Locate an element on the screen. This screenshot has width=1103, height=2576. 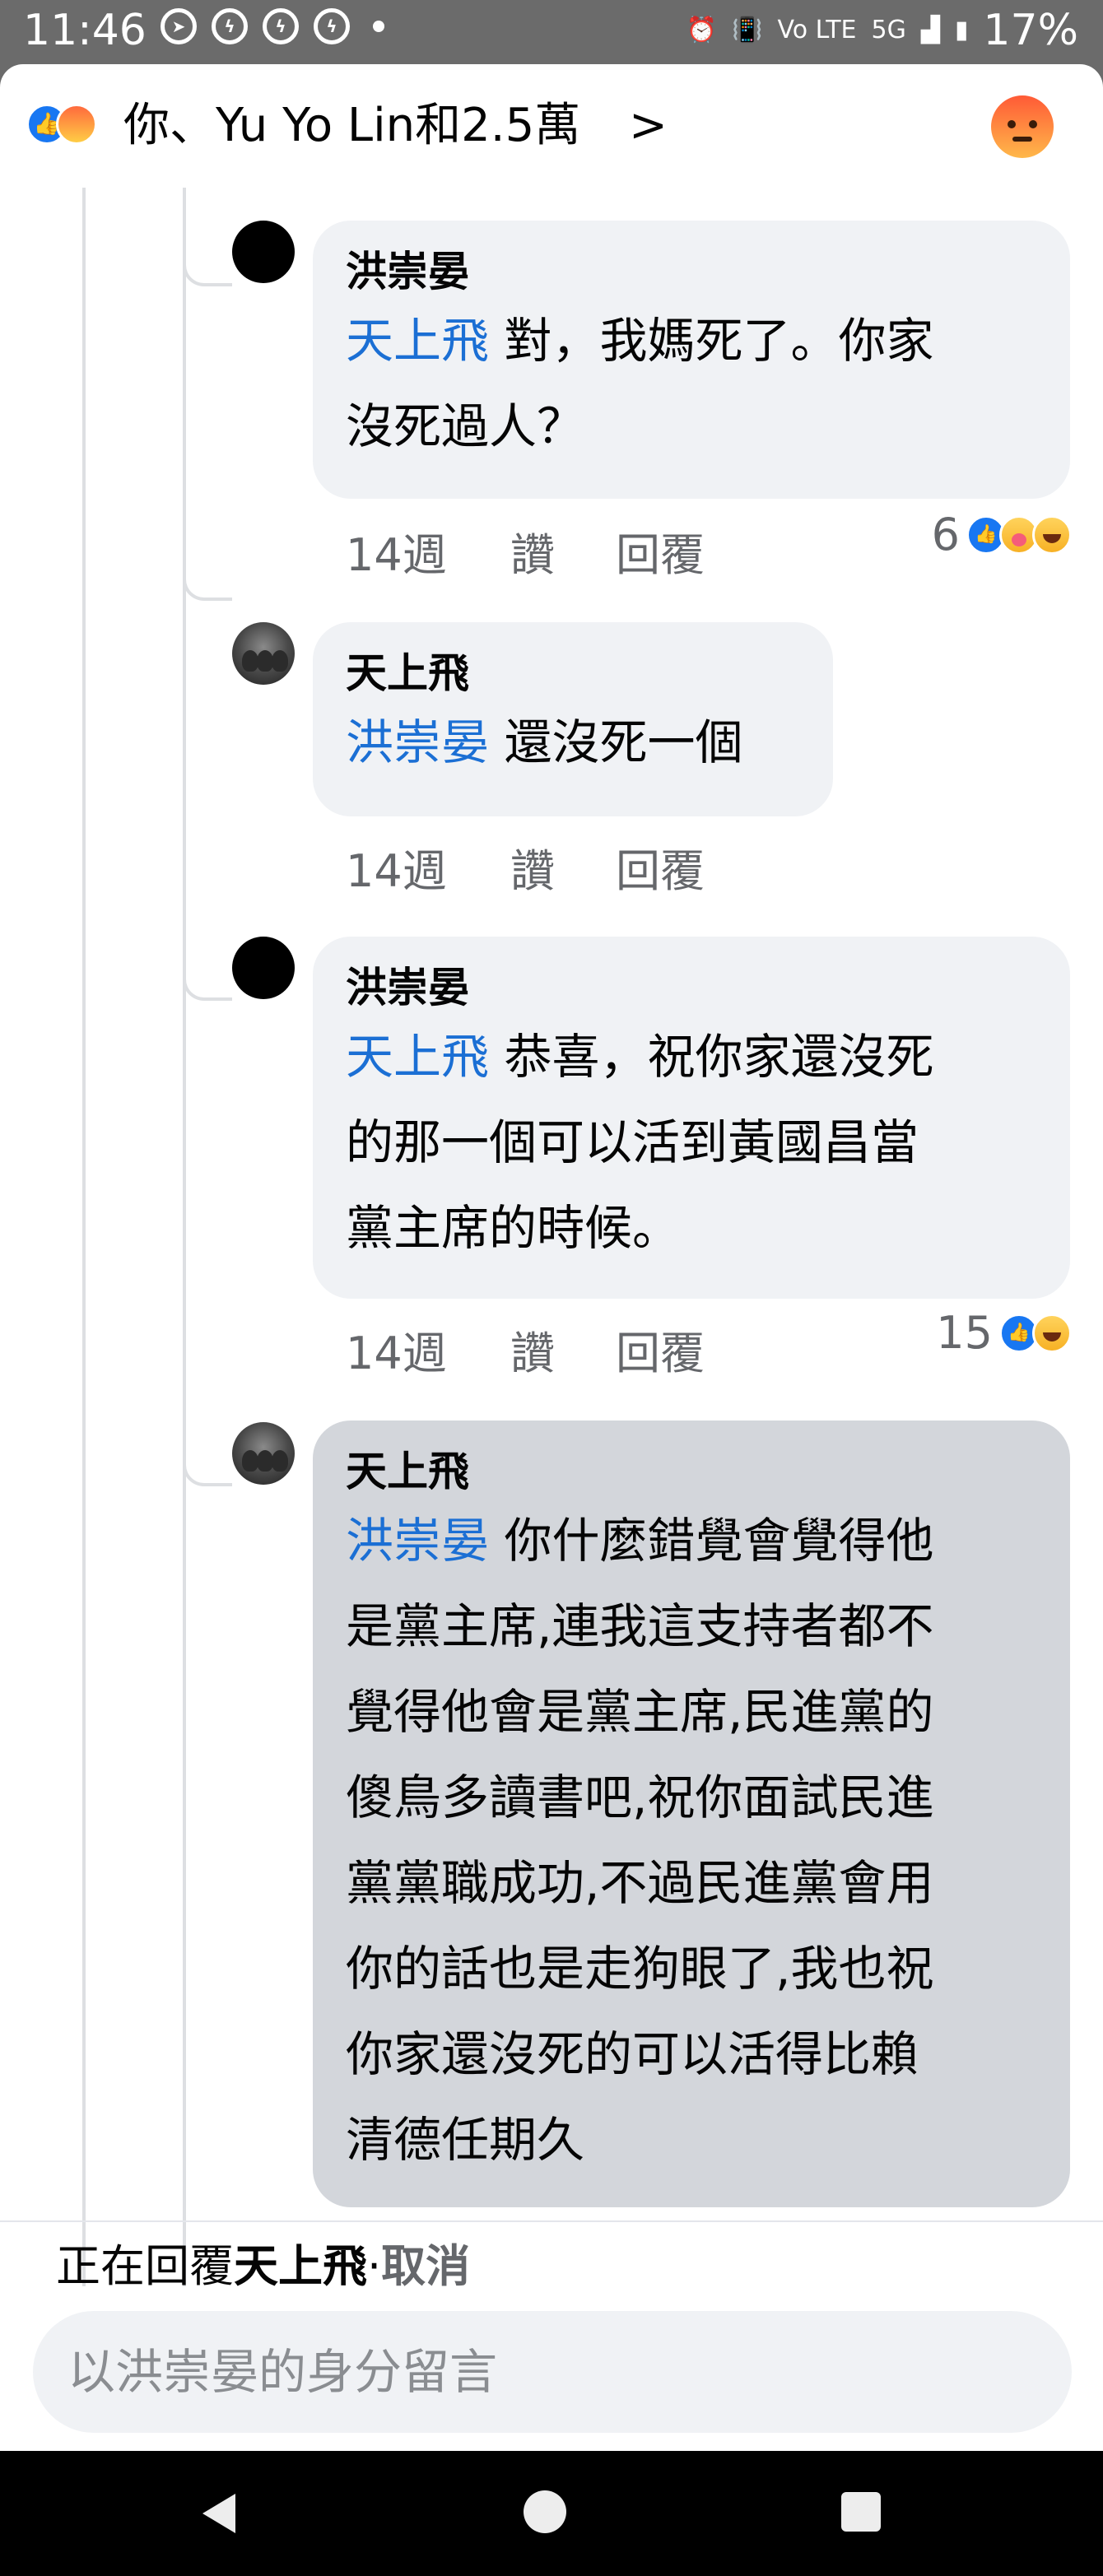
vibrate-icon: 📳 is located at coordinates (748, 30).